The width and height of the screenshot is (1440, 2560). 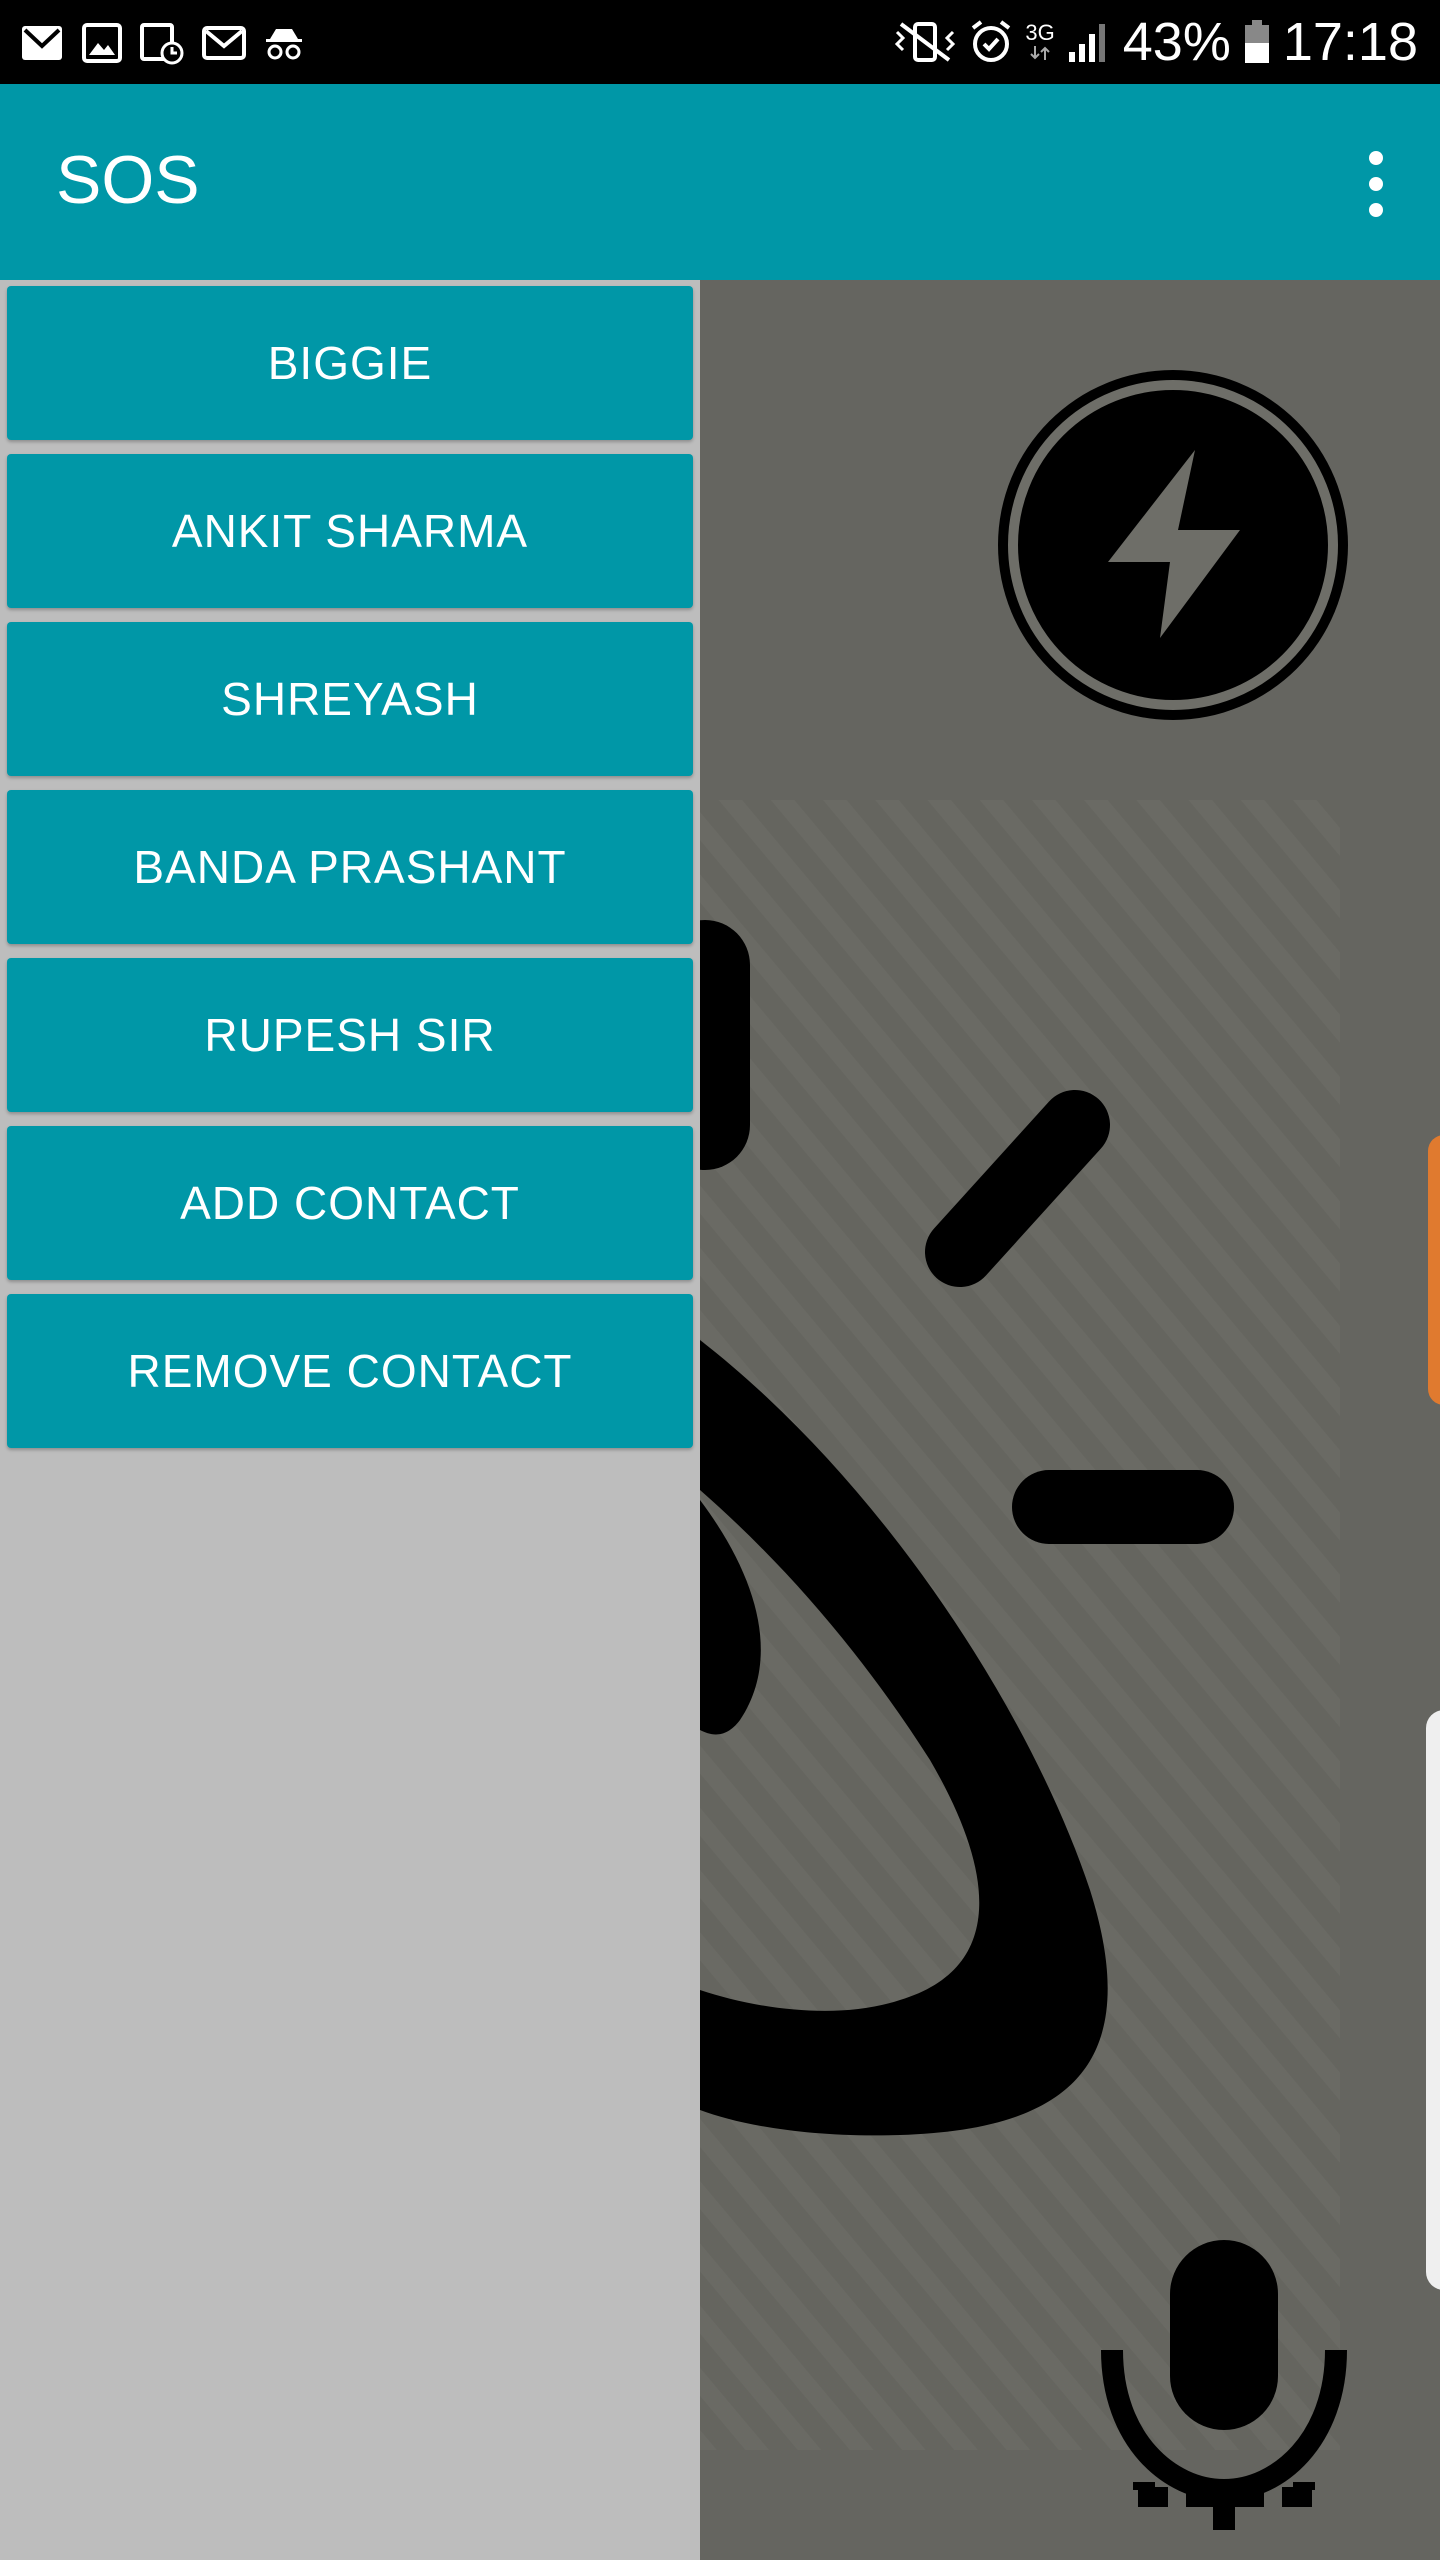 What do you see at coordinates (1040, 42) in the screenshot?
I see `network-3g-icon: 3G` at bounding box center [1040, 42].